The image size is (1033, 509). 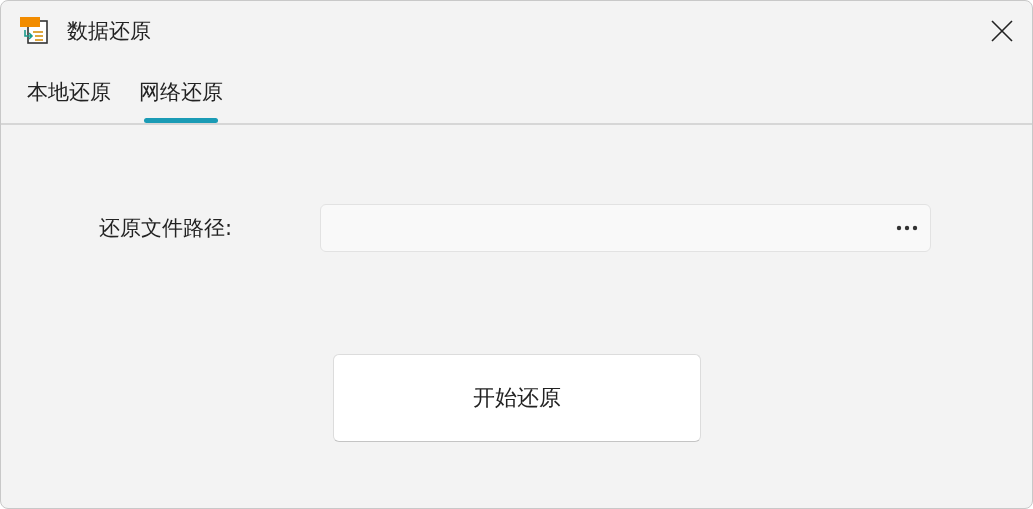 What do you see at coordinates (516, 398) in the screenshot?
I see `start-restore-button: 开始还原` at bounding box center [516, 398].